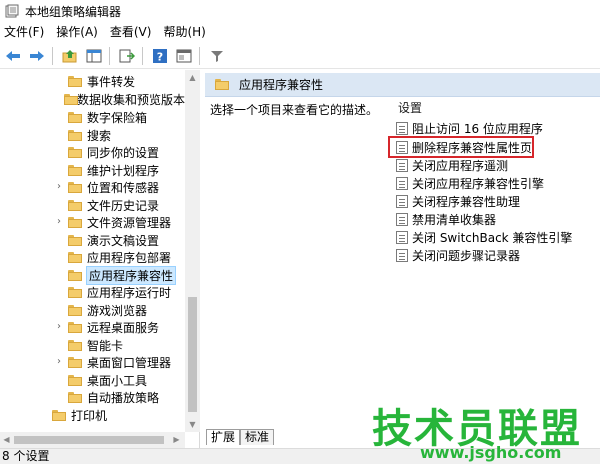 The height and width of the screenshot is (464, 600). I want to click on tree-item: ›文件历史记录, so click(92, 205).